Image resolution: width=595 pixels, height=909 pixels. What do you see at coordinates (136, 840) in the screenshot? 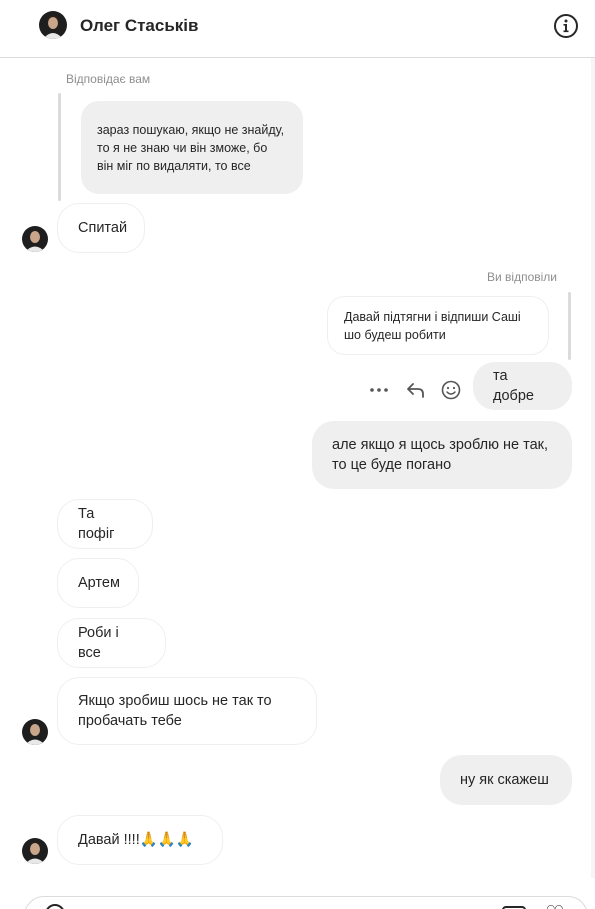
I see `message-text: Давай !!!!🙏🙏🙏` at bounding box center [136, 840].